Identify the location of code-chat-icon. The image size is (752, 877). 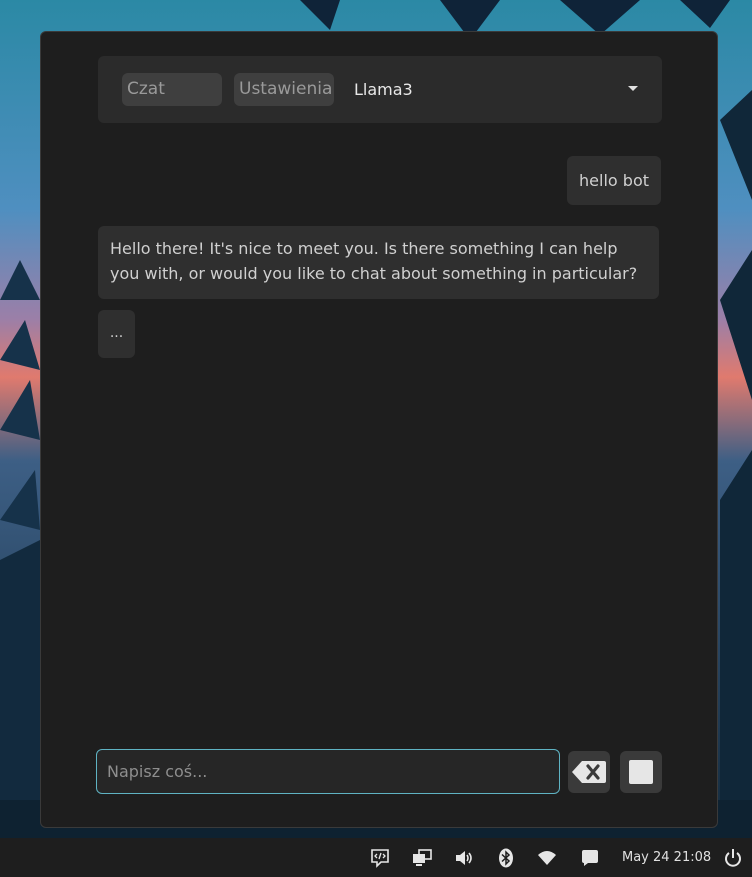
(380, 858).